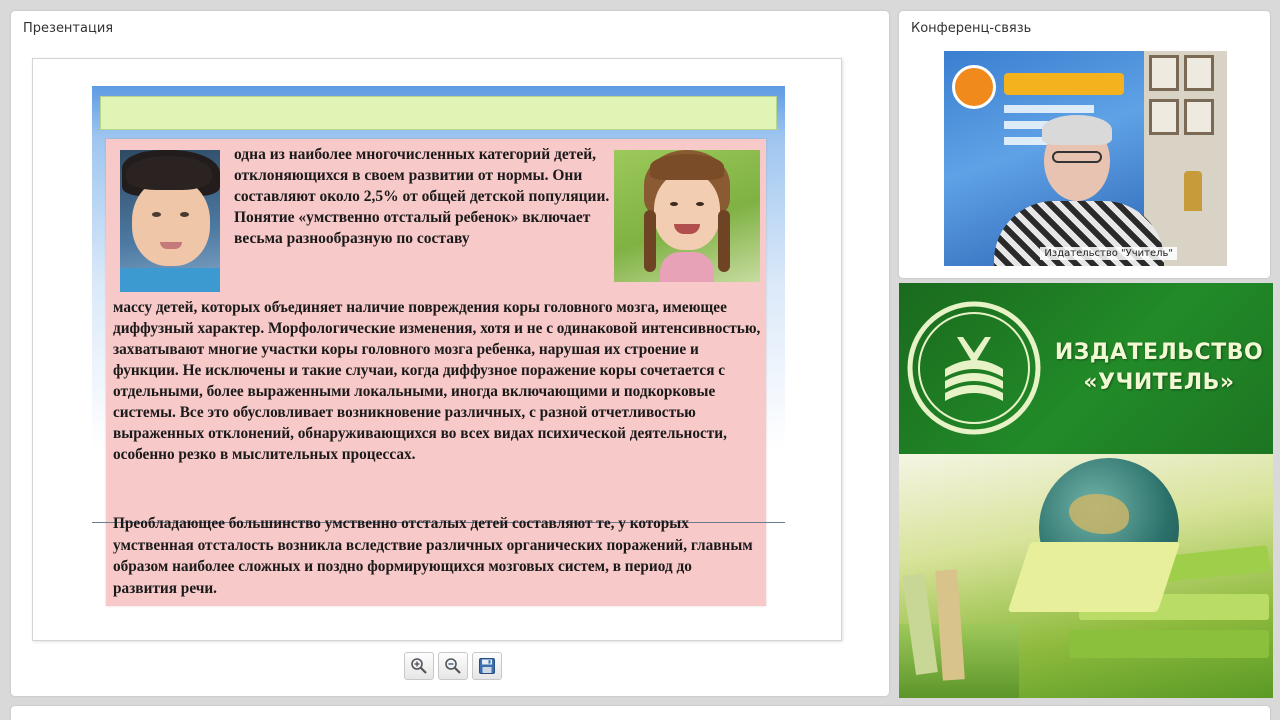 The width and height of the screenshot is (1280, 720). Describe the element at coordinates (1159, 352) in the screenshot. I see `banner-line-1: ИЗДАТЕЛЬСТВО` at that location.